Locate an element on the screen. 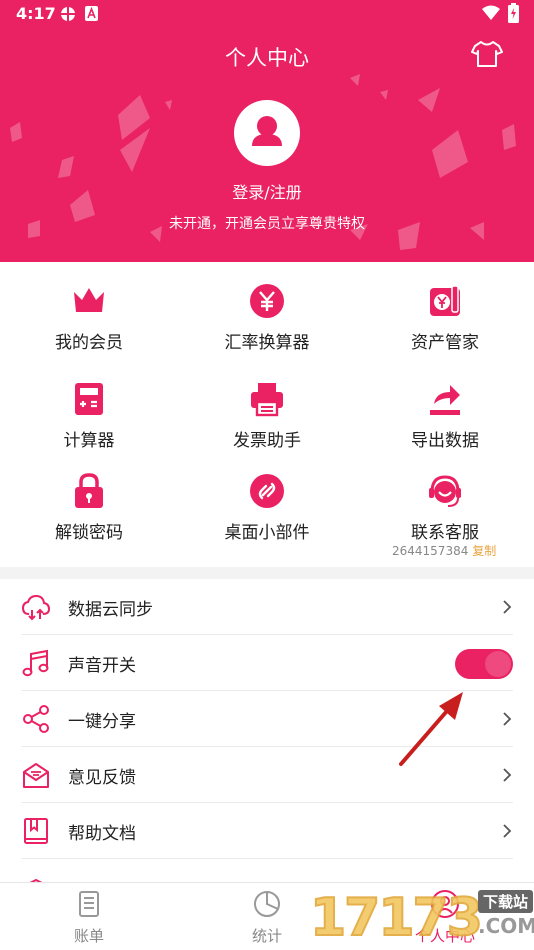  grid-label: 解锁密码 is located at coordinates (89, 533).